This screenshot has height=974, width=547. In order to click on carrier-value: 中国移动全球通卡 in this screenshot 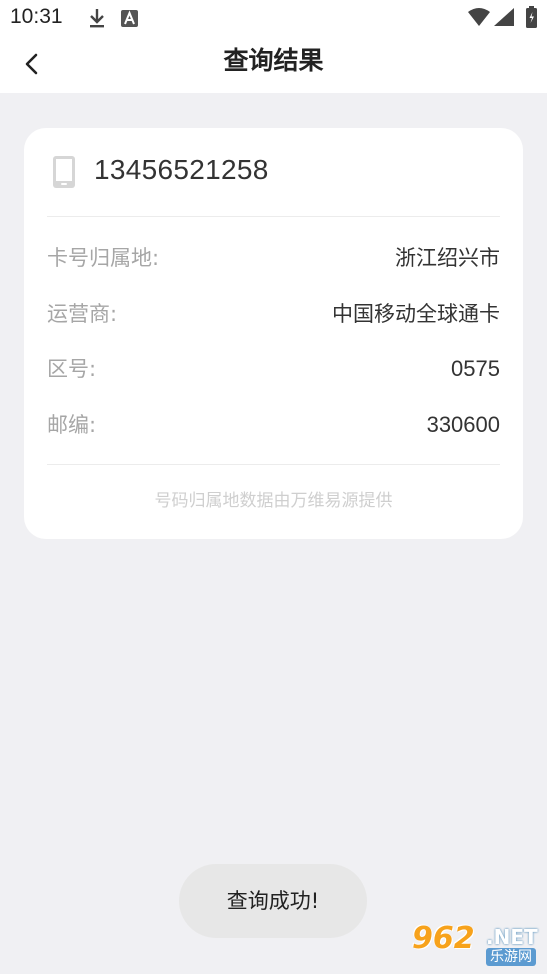, I will do `click(416, 314)`.